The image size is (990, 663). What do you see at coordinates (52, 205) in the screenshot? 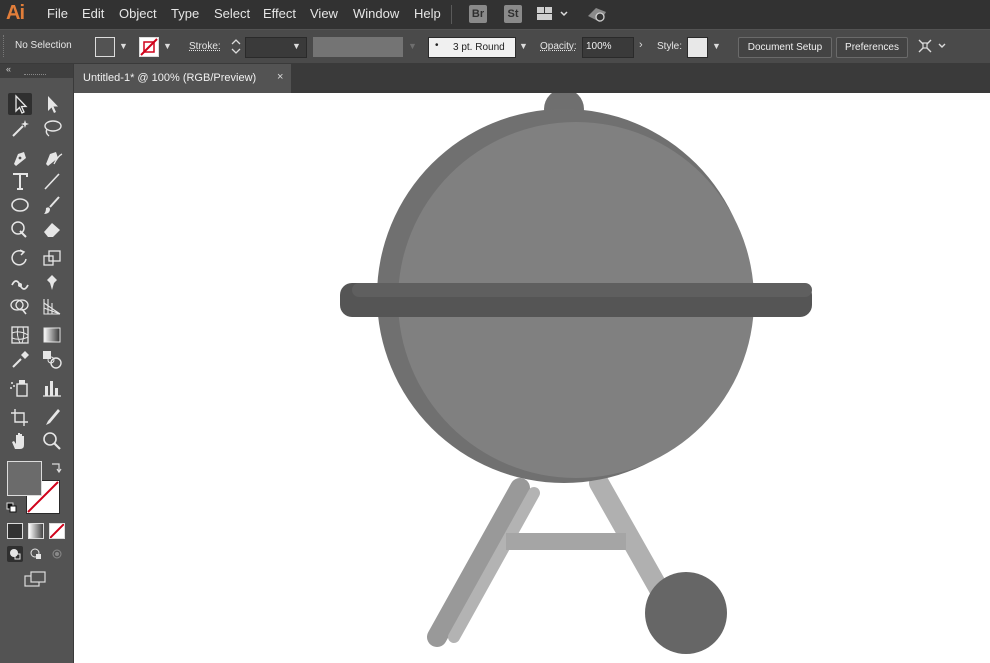
I see `paintbrush-icon` at bounding box center [52, 205].